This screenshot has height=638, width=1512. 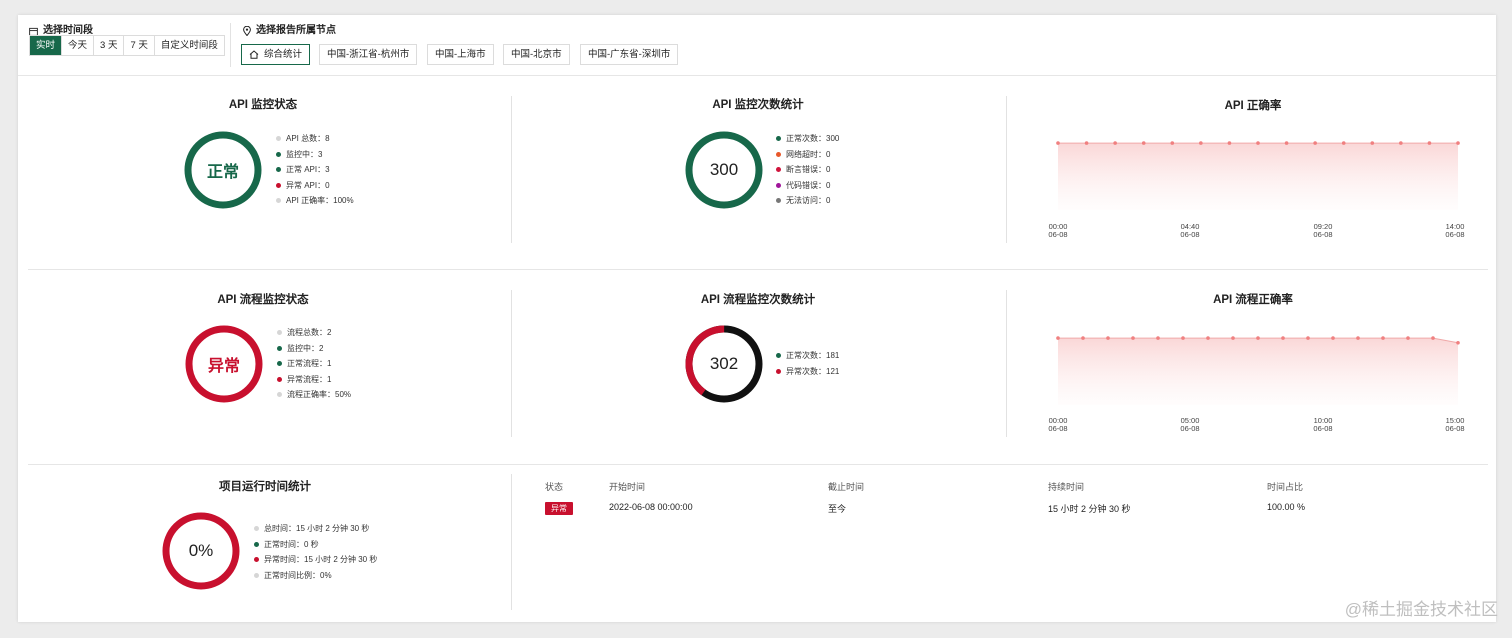 What do you see at coordinates (1190, 230) in the screenshot?
I see `x-tick: 04:40 06-08` at bounding box center [1190, 230].